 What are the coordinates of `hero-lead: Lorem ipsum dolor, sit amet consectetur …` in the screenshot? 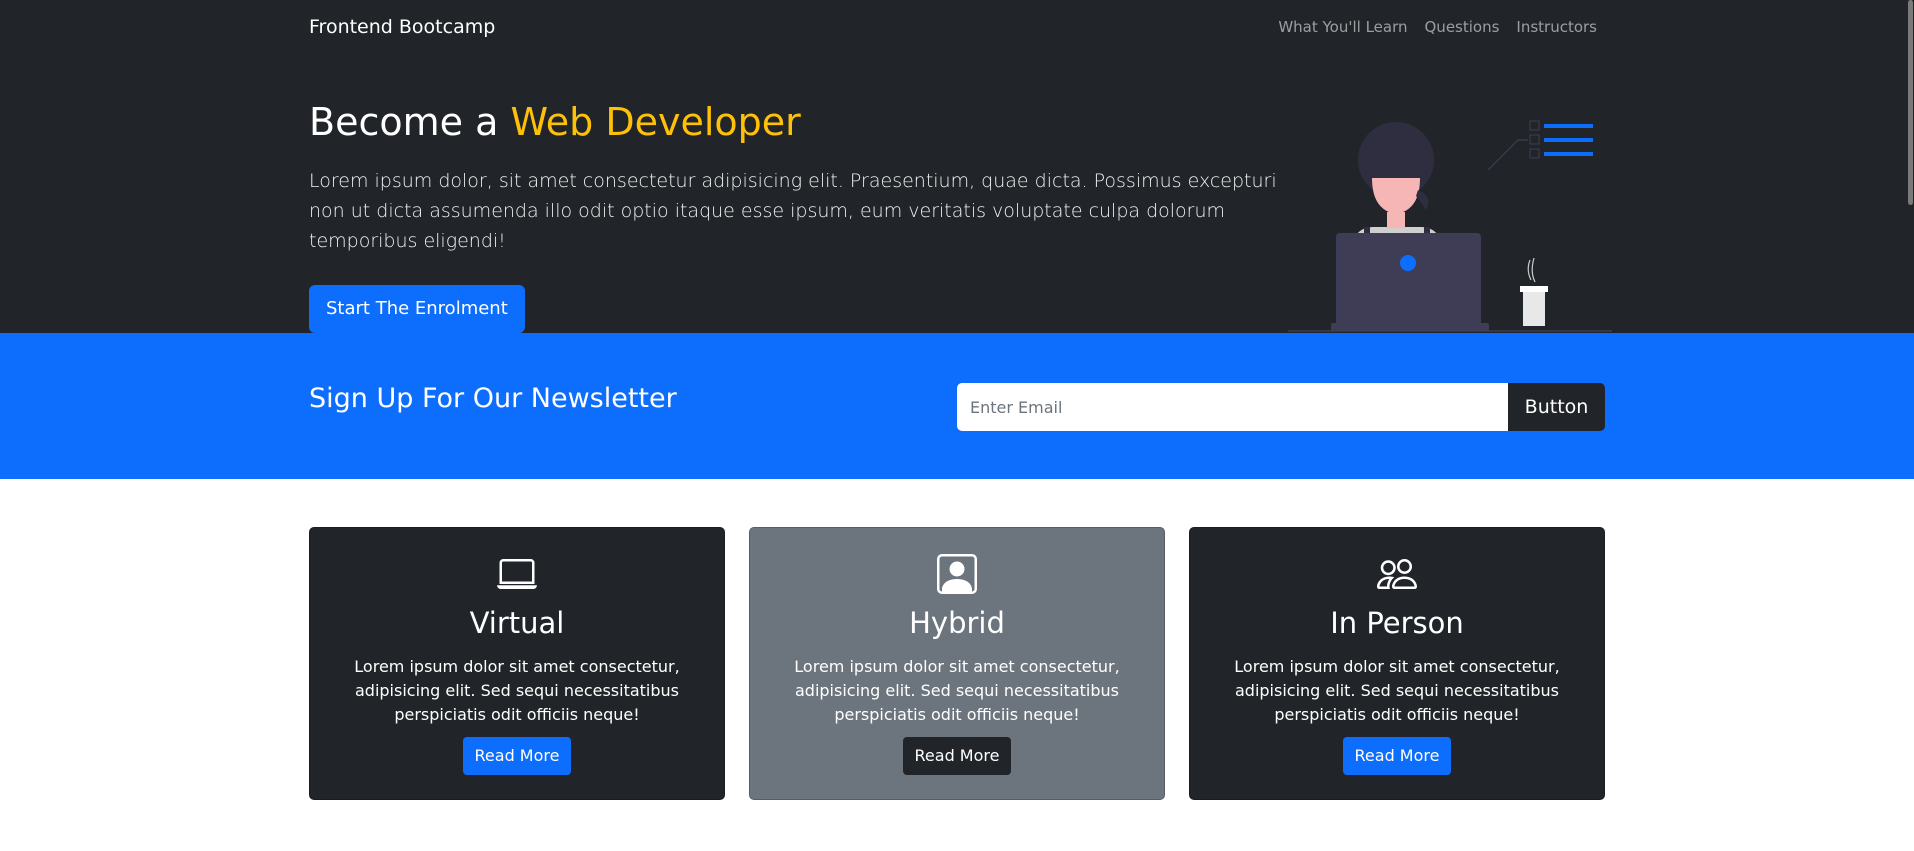 It's located at (793, 210).